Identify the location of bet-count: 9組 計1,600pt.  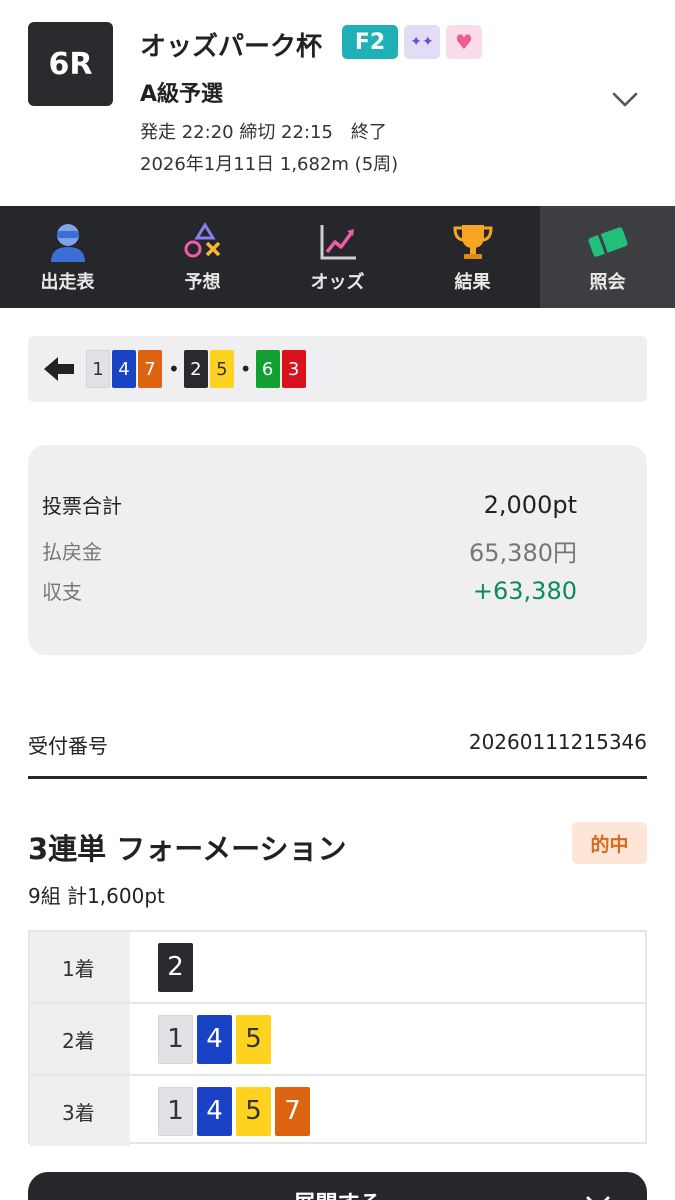
(96, 896).